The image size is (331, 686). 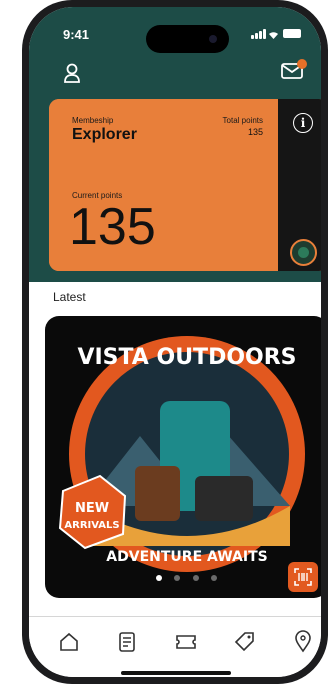 What do you see at coordinates (245, 642) in the screenshot?
I see `tag-icon` at bounding box center [245, 642].